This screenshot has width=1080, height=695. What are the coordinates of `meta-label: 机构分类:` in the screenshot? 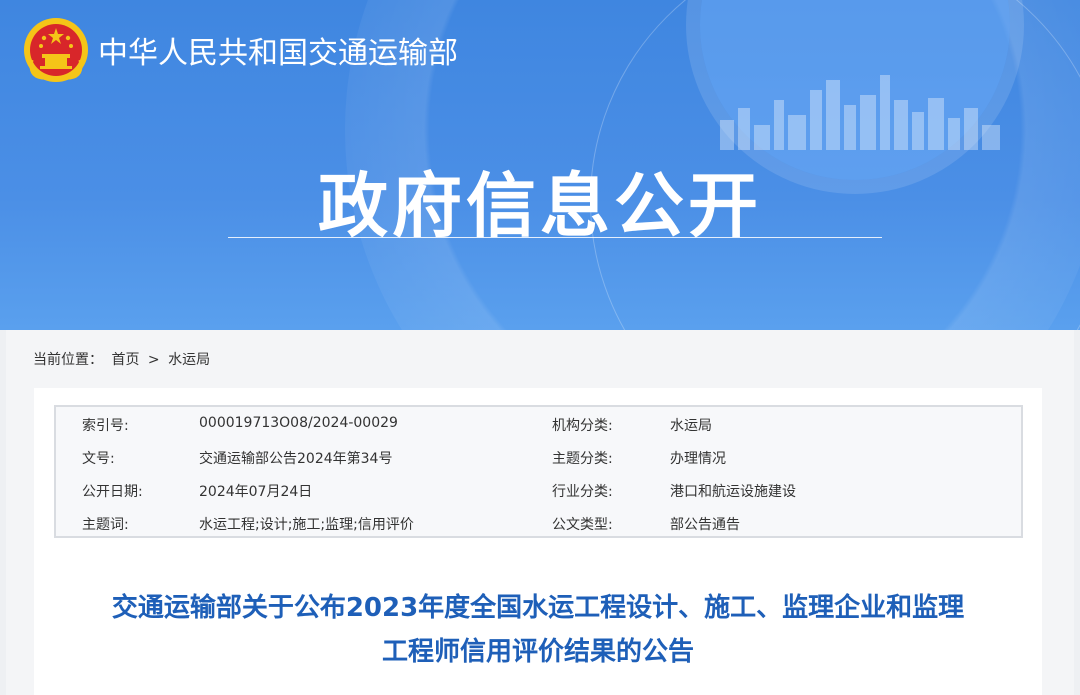 It's located at (582, 426).